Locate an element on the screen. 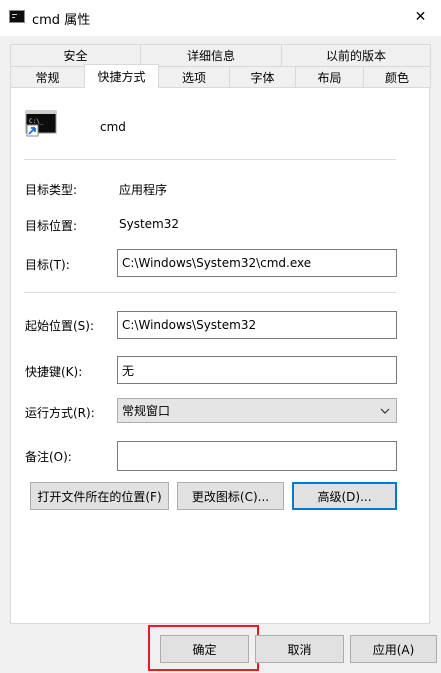  tab-label: 选项 is located at coordinates (193, 78).